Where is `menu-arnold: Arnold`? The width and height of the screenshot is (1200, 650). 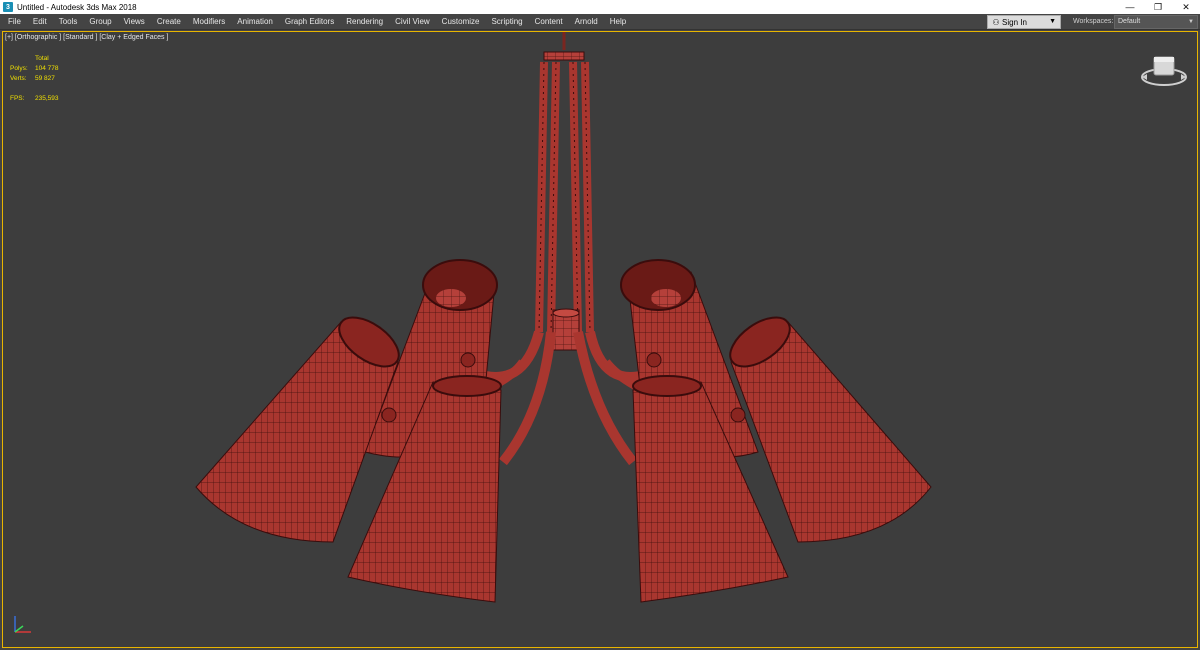 menu-arnold: Arnold is located at coordinates (586, 22).